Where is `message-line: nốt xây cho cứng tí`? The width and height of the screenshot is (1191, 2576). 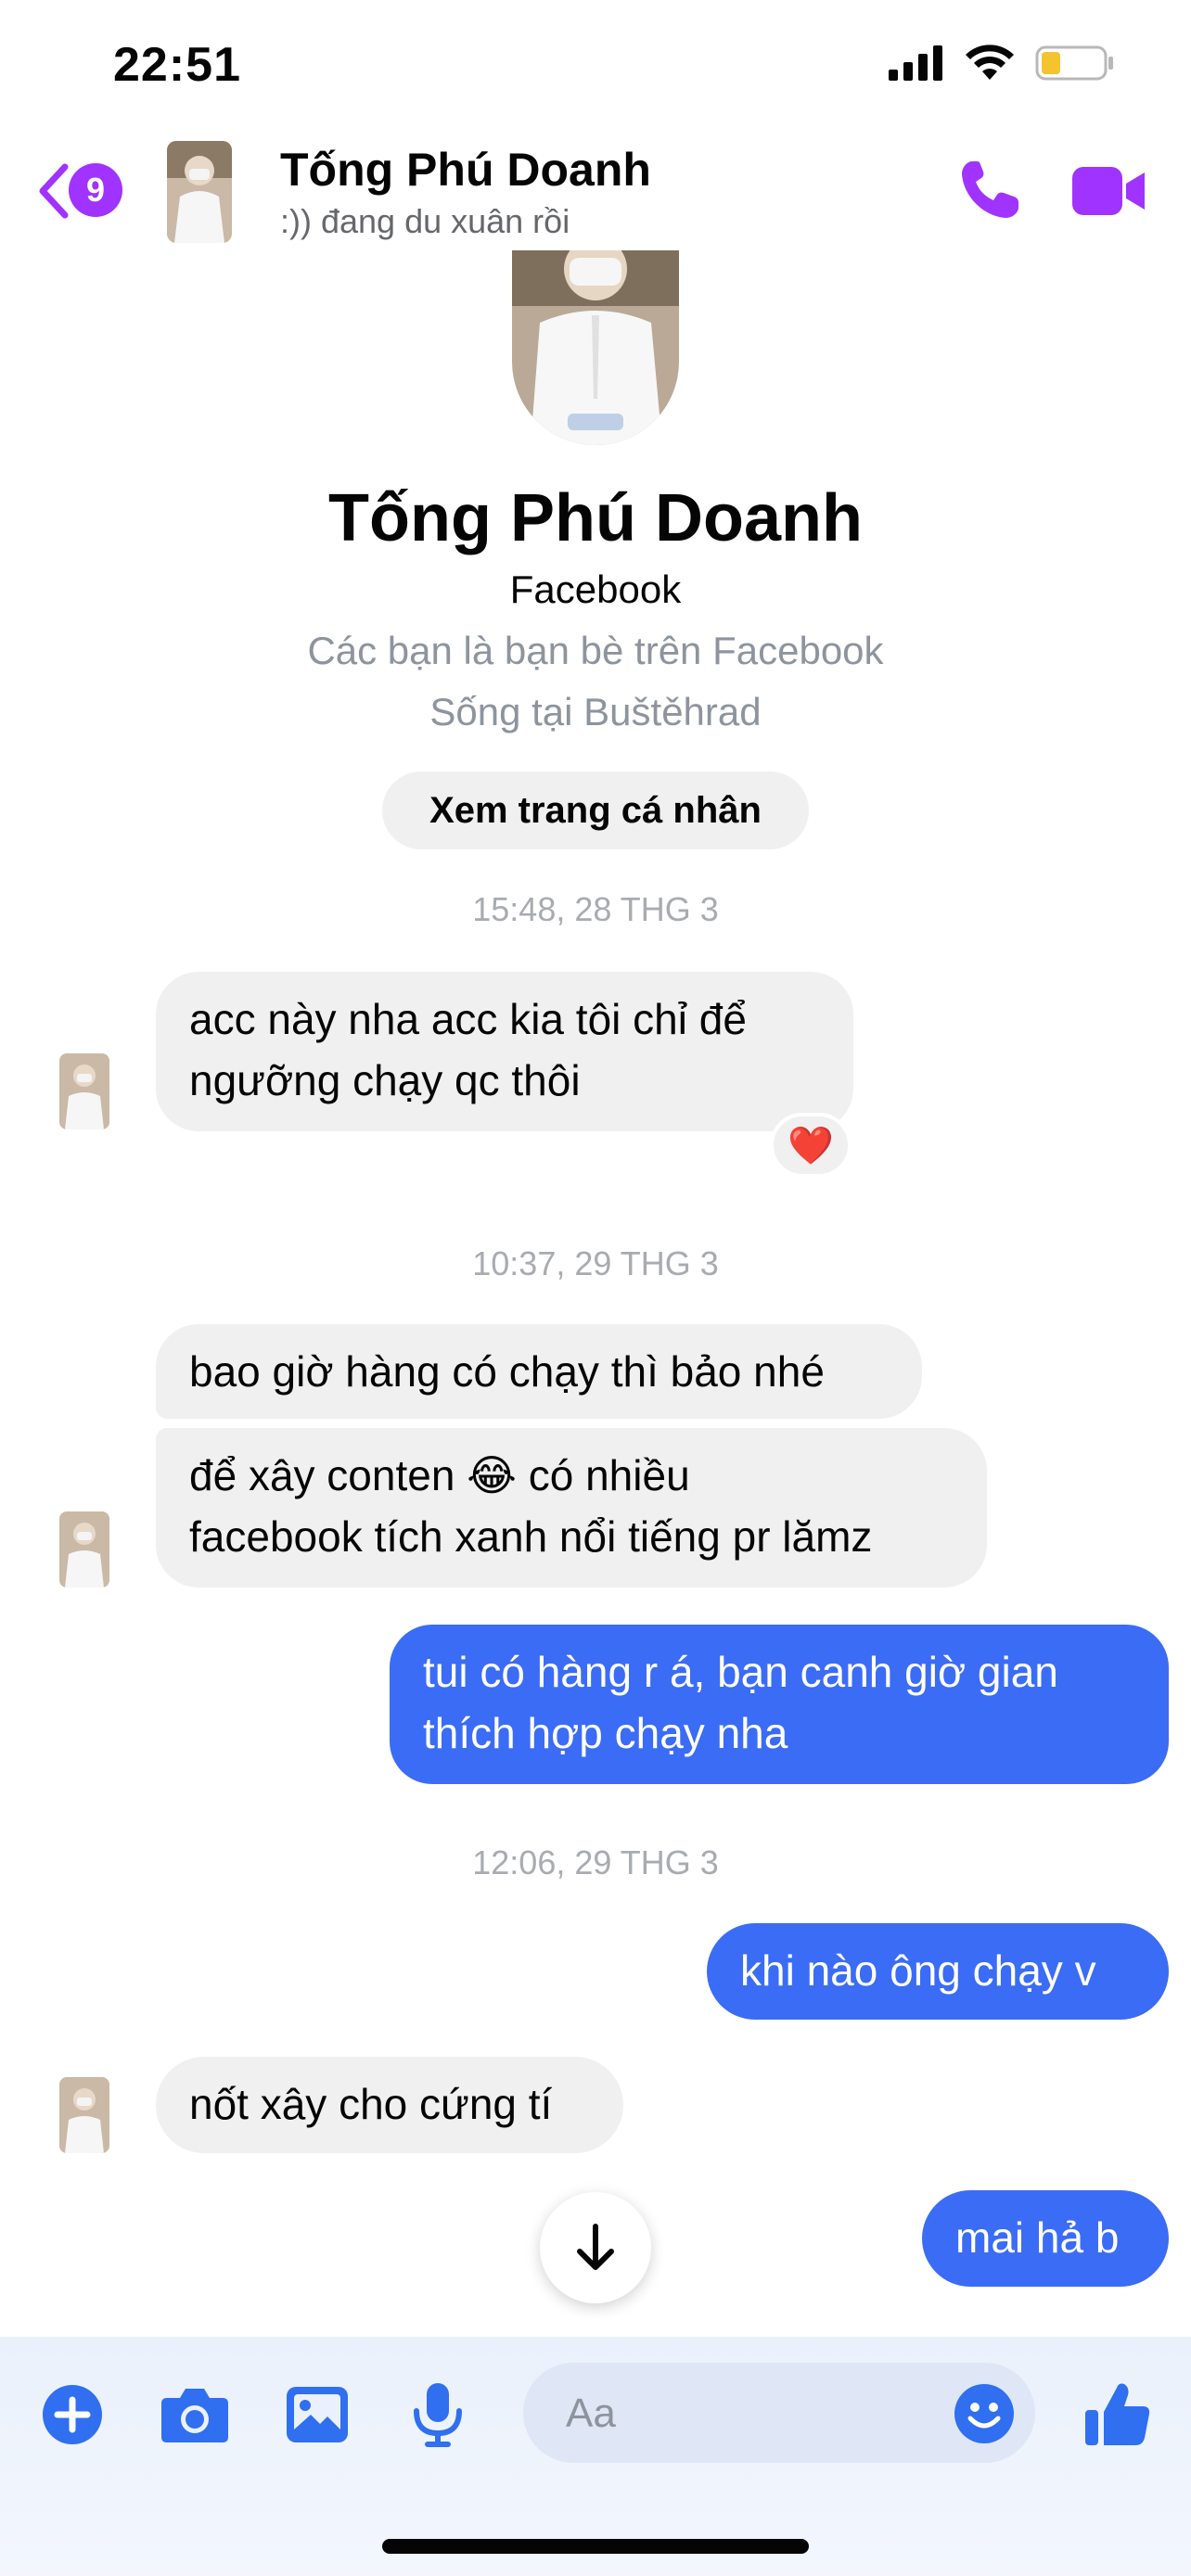
message-line: nốt xây cho cứng tí is located at coordinates (371, 2104).